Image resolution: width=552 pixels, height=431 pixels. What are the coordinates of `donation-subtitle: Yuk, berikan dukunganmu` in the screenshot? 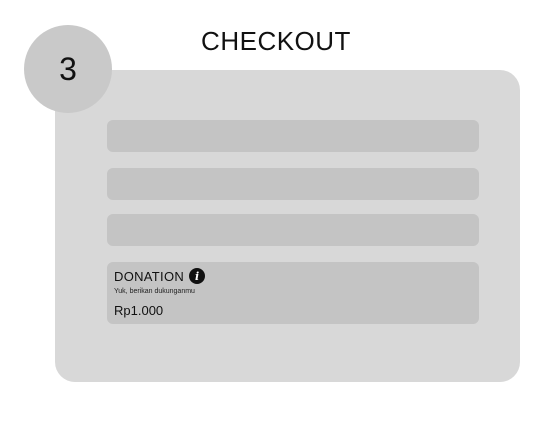 It's located at (154, 291).